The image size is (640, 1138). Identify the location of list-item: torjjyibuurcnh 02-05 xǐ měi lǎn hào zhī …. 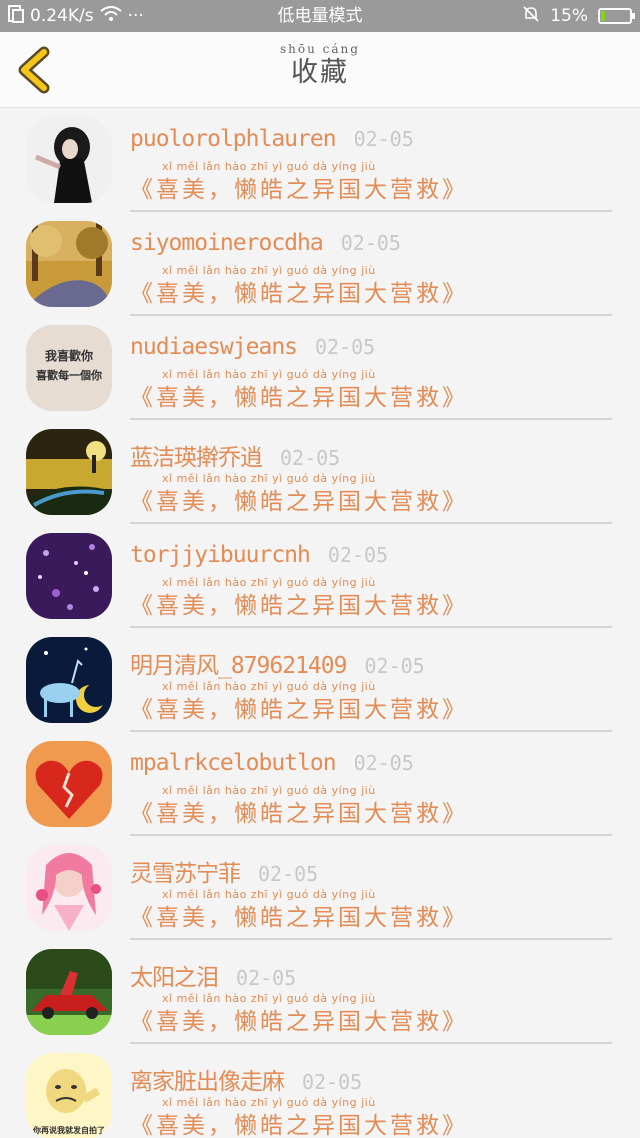
(320, 576).